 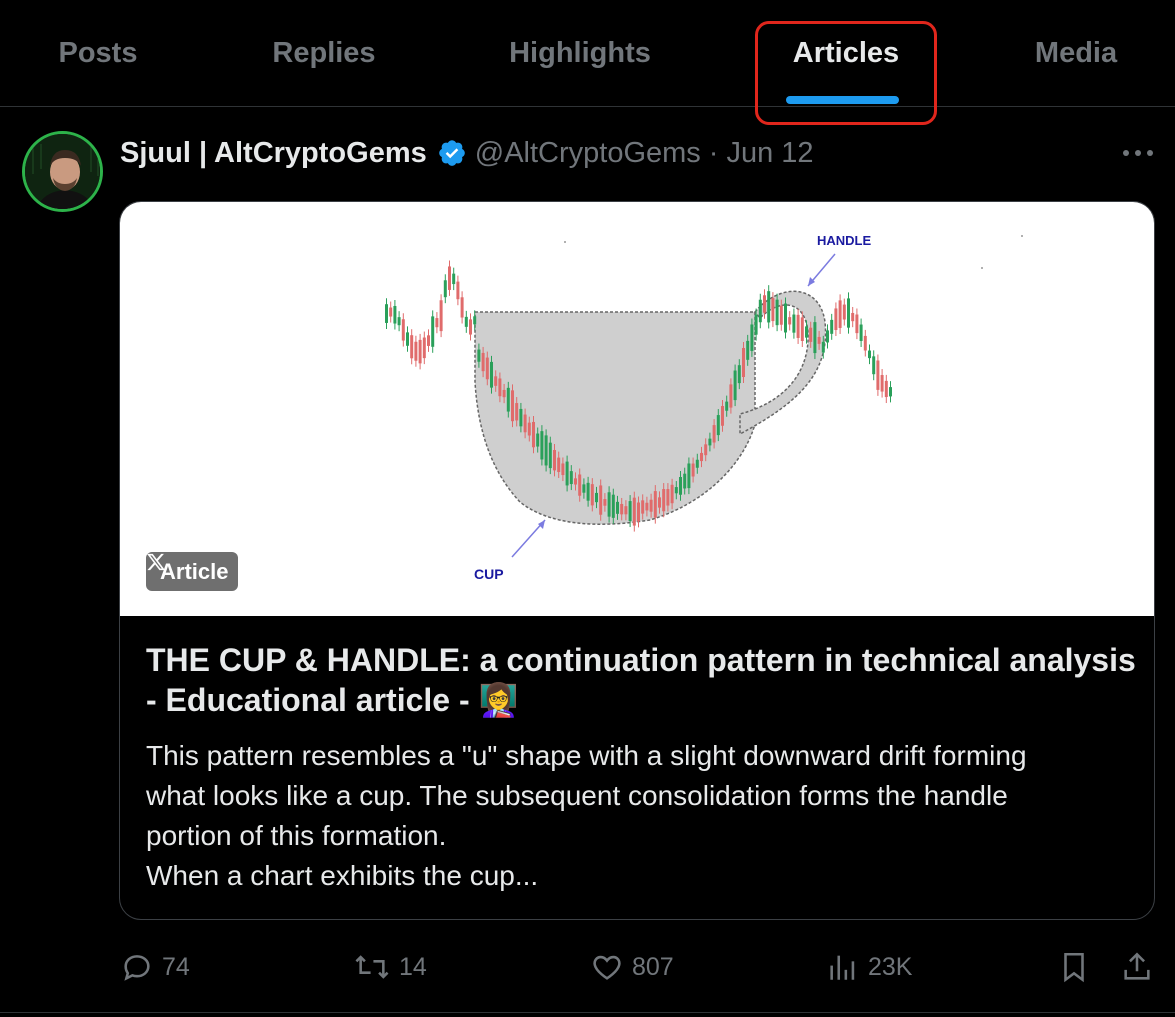 I want to click on post-divider, so click(x=587, y=1012).